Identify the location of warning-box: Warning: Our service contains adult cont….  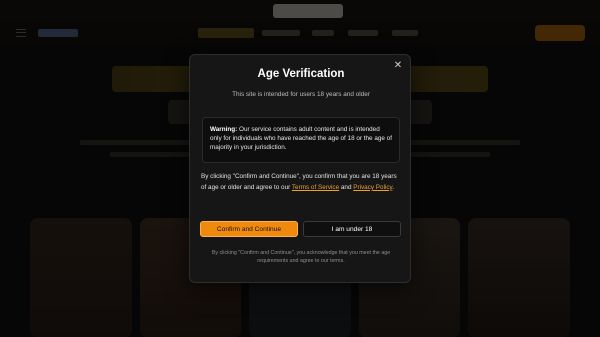
(301, 140).